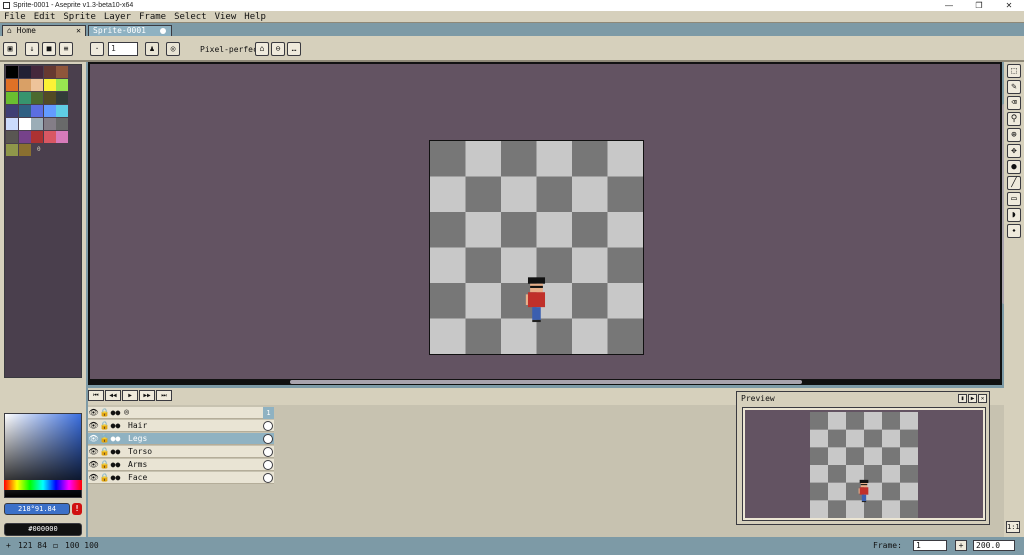 The image size is (1024, 555). I want to click on menu-layer: Layer, so click(117, 17).